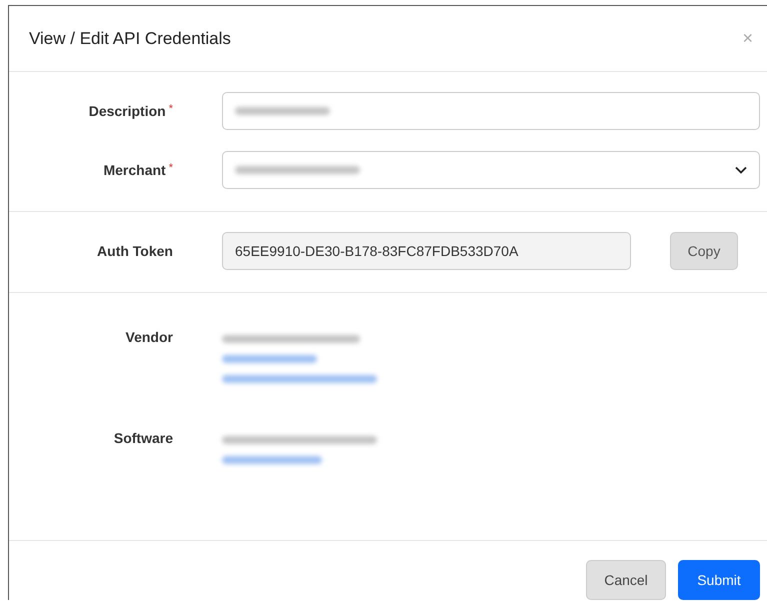 The width and height of the screenshot is (767, 601). I want to click on copy-button: Copy, so click(704, 251).